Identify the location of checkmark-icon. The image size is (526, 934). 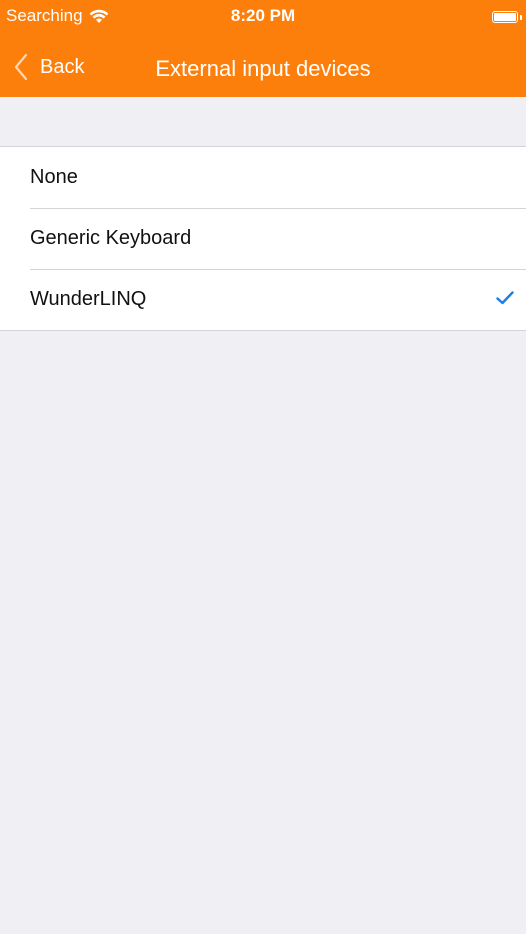
(505, 298).